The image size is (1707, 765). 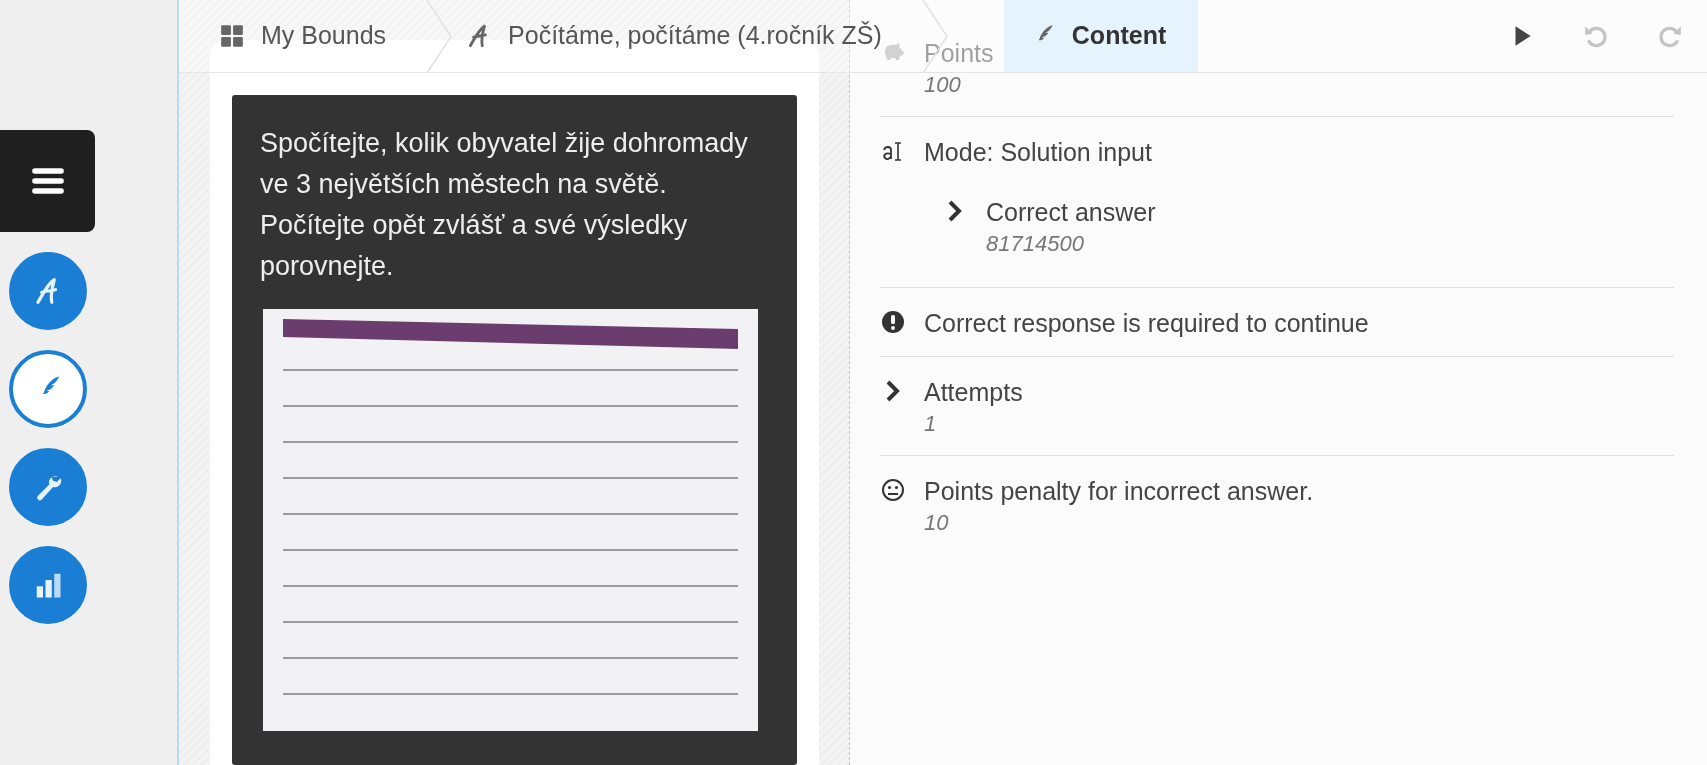 What do you see at coordinates (1119, 491) in the screenshot?
I see `setting-label: Points penalty for incorrect answer.` at bounding box center [1119, 491].